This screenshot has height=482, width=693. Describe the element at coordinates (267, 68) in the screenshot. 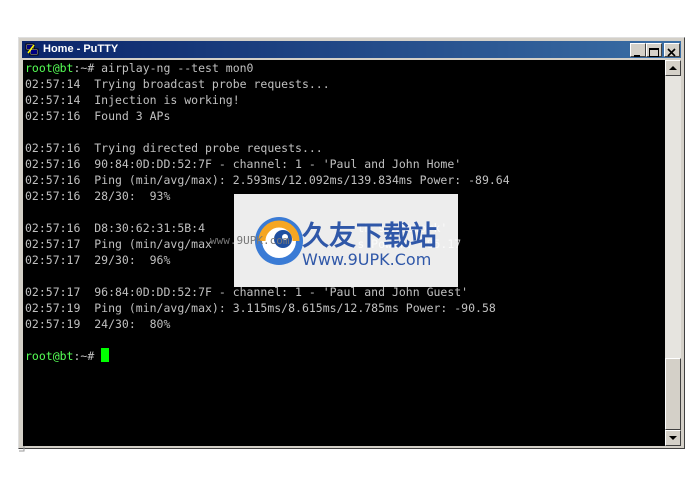

I see `terminal-line: root@bt:~# airplay-ng --test mon0` at that location.